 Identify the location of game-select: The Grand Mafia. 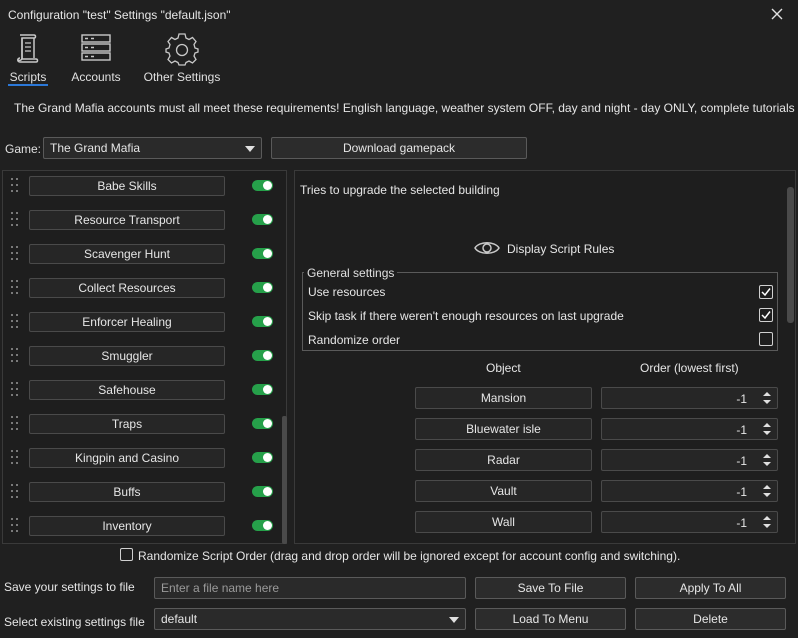
(152, 148).